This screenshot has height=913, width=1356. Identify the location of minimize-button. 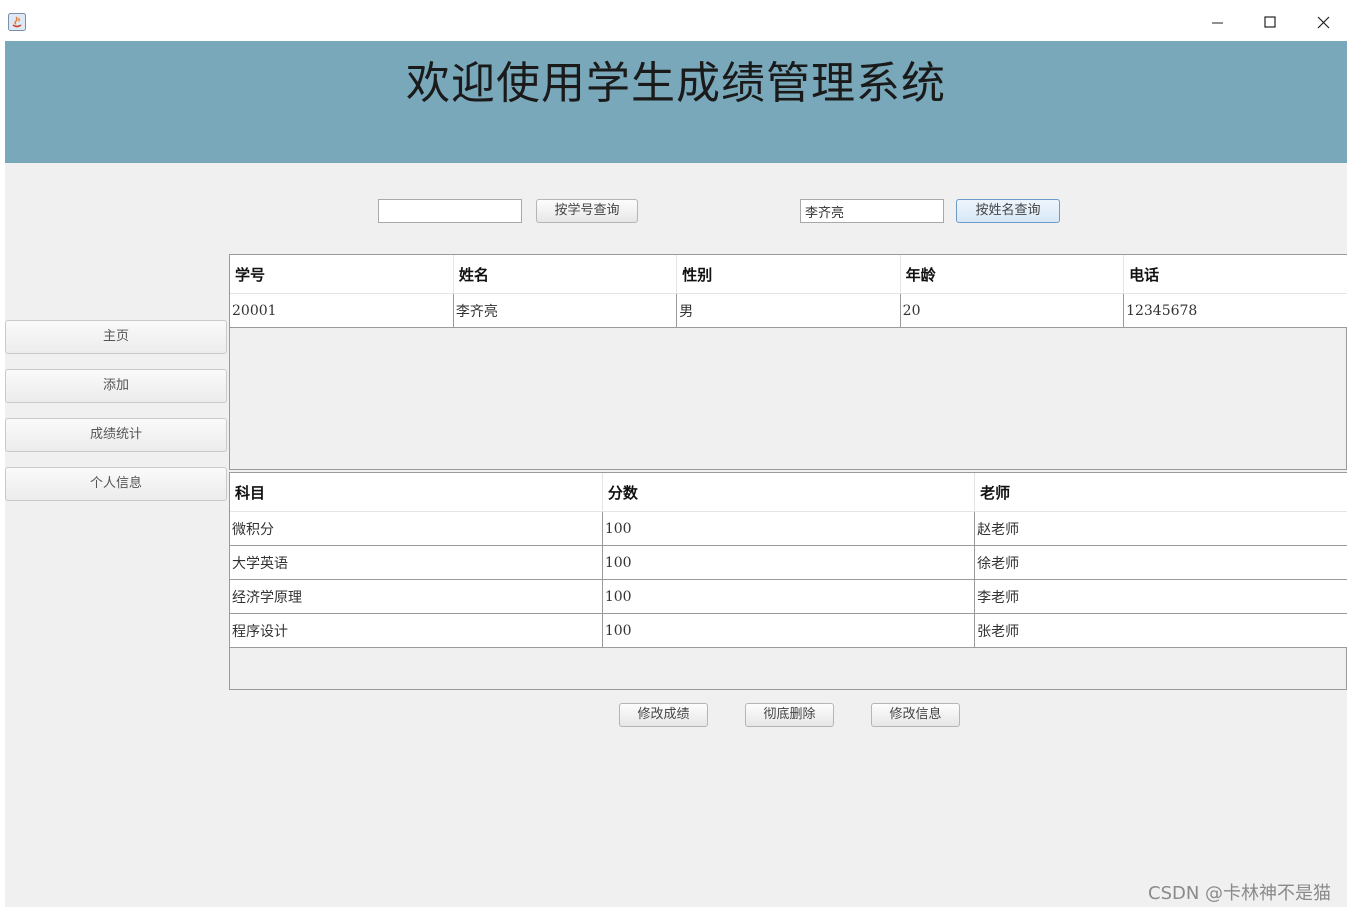
(1217, 22).